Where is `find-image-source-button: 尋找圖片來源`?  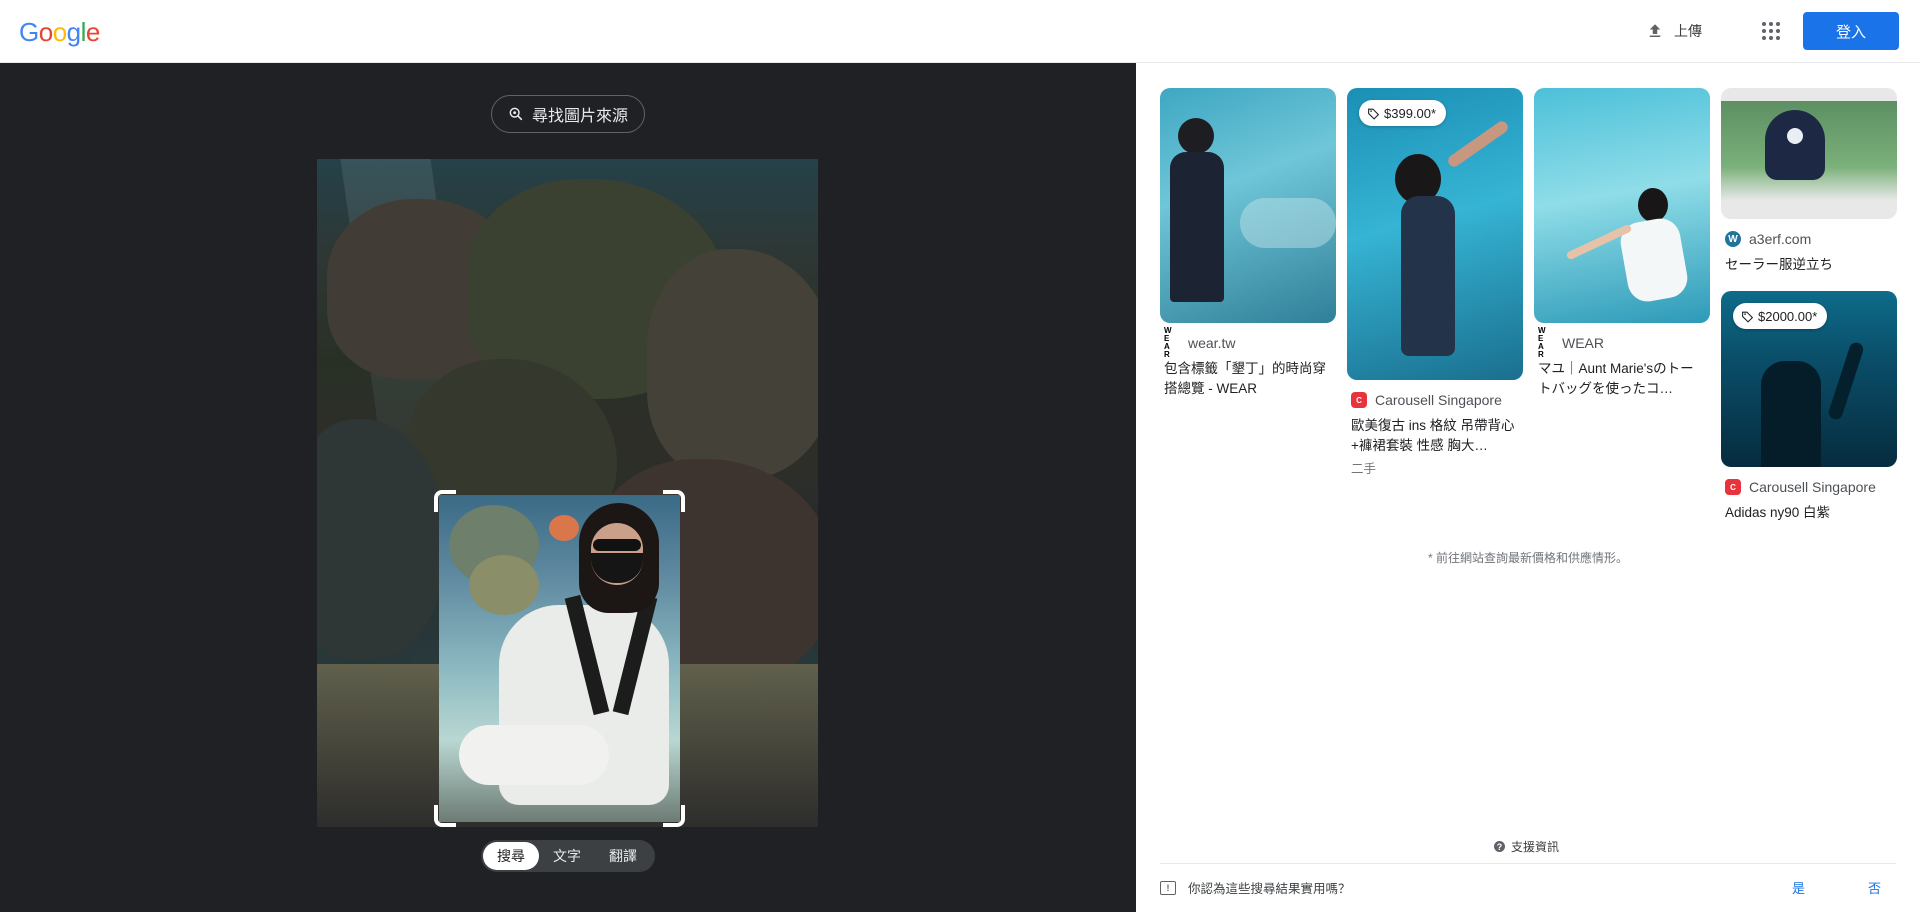
find-image-source-button: 尋找圖片來源 is located at coordinates (568, 114).